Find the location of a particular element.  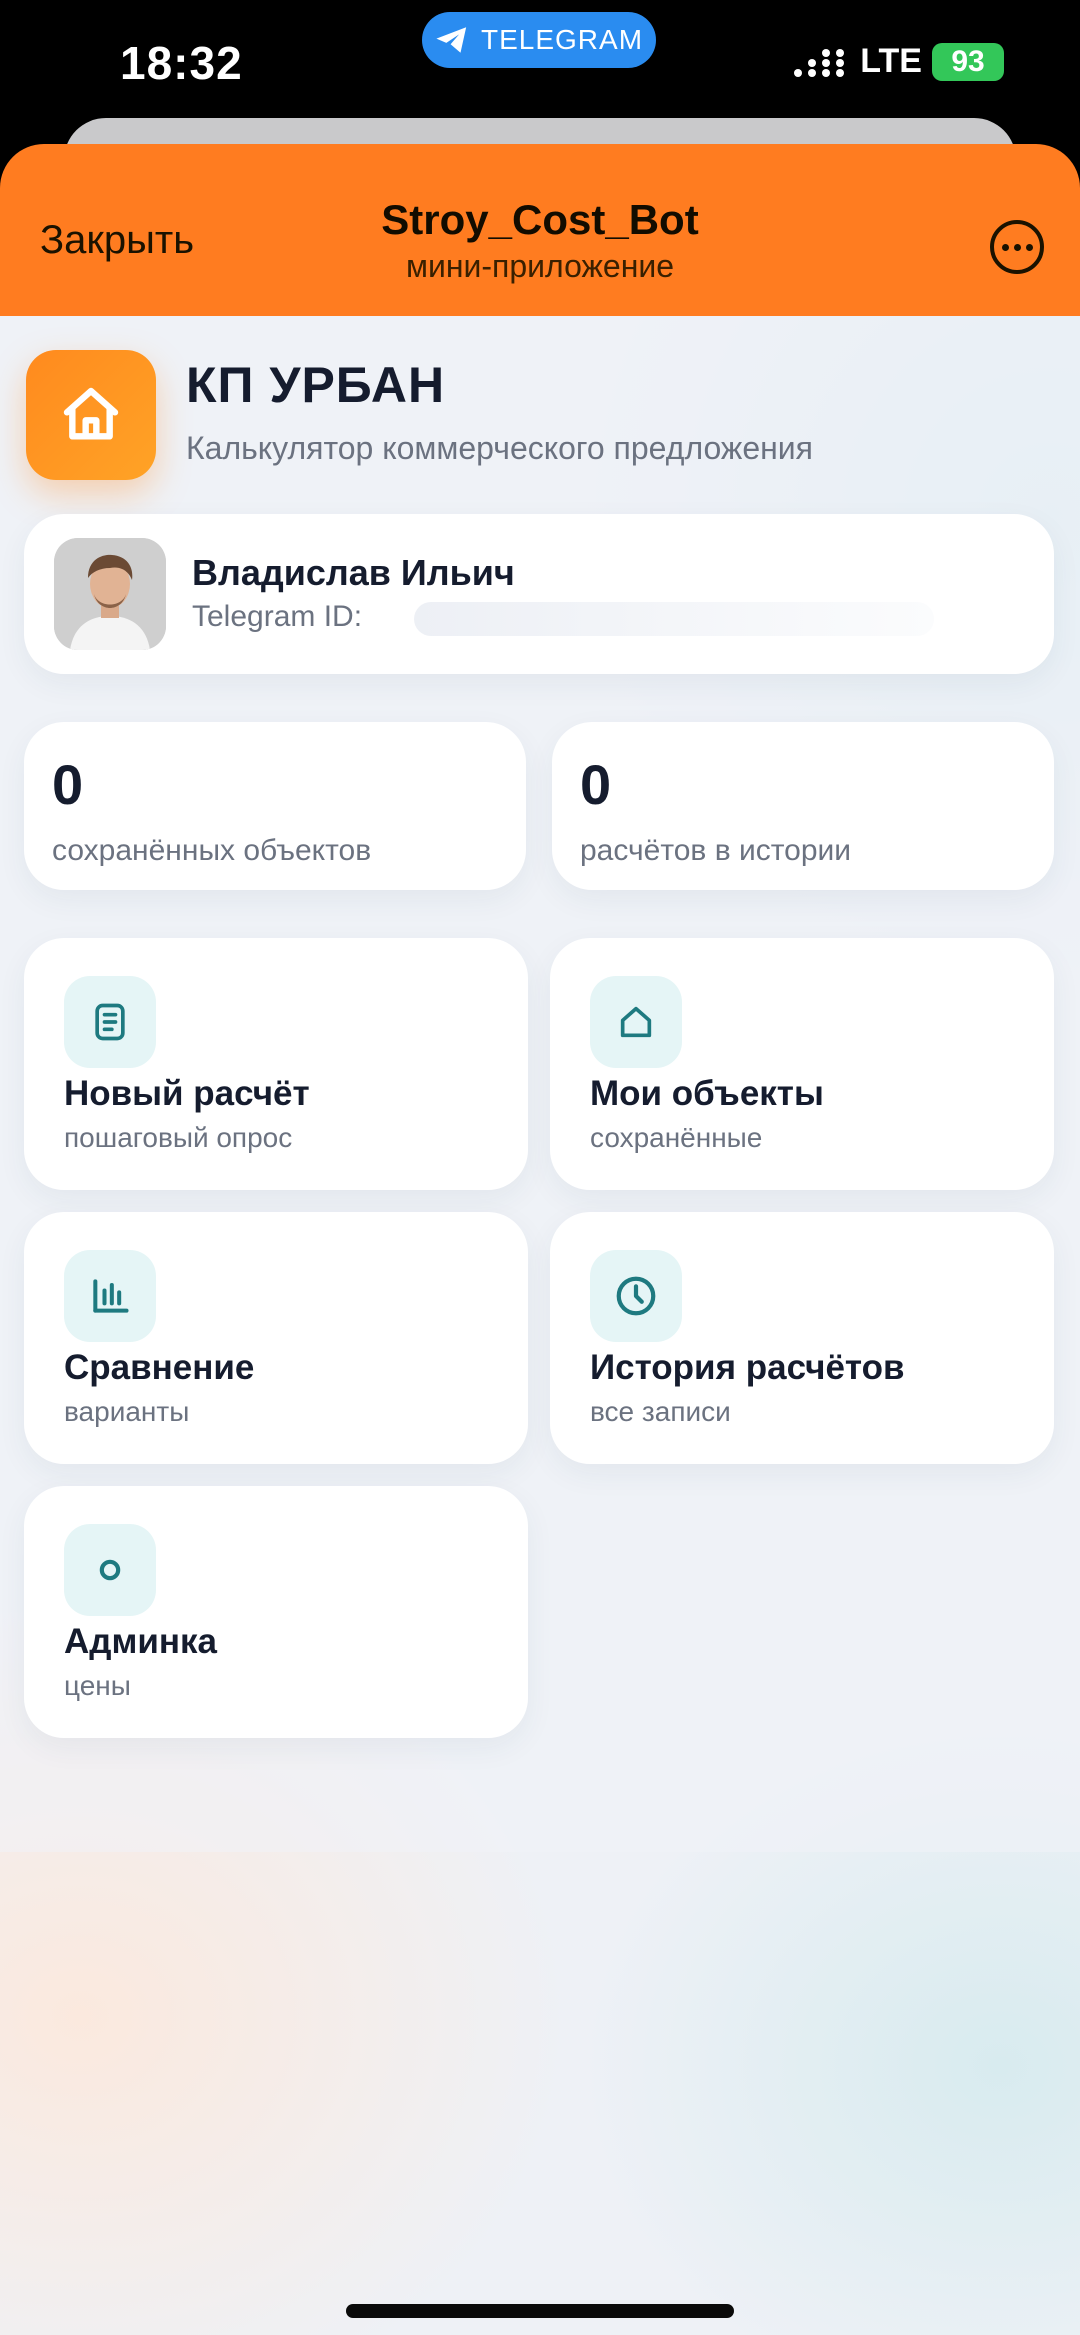

telegram-pill-label: TELEGRAM is located at coordinates (562, 39).